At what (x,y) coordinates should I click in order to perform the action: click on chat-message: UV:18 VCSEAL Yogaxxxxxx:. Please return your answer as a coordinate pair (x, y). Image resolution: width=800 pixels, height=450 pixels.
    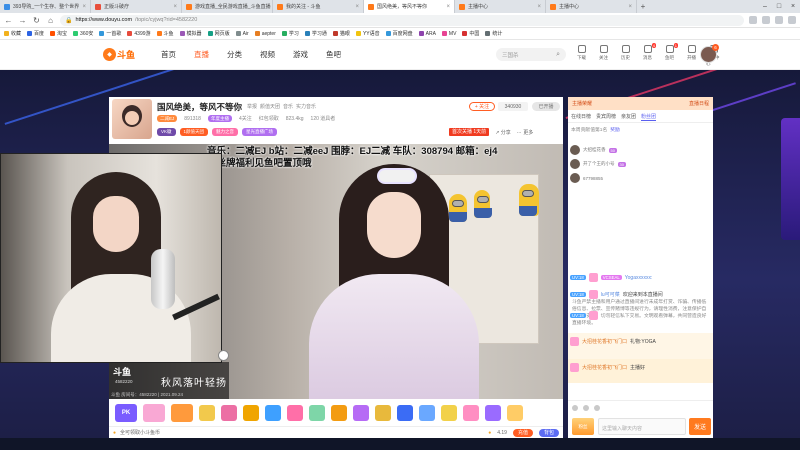
    Looking at the image, I should click on (640, 277).